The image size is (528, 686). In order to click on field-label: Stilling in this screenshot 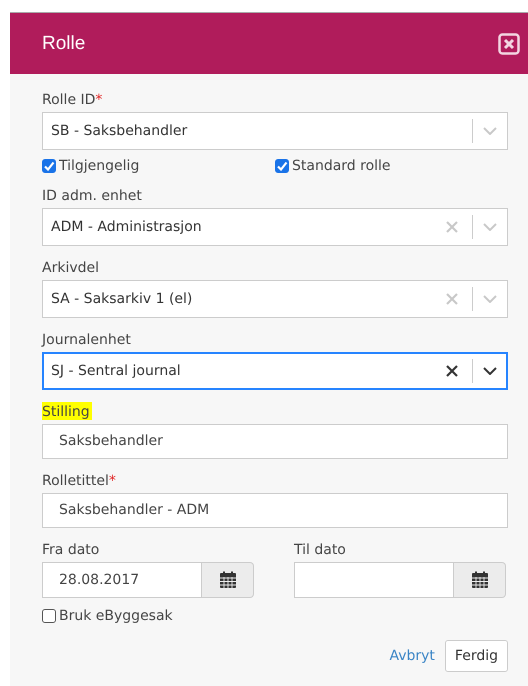, I will do `click(67, 411)`.